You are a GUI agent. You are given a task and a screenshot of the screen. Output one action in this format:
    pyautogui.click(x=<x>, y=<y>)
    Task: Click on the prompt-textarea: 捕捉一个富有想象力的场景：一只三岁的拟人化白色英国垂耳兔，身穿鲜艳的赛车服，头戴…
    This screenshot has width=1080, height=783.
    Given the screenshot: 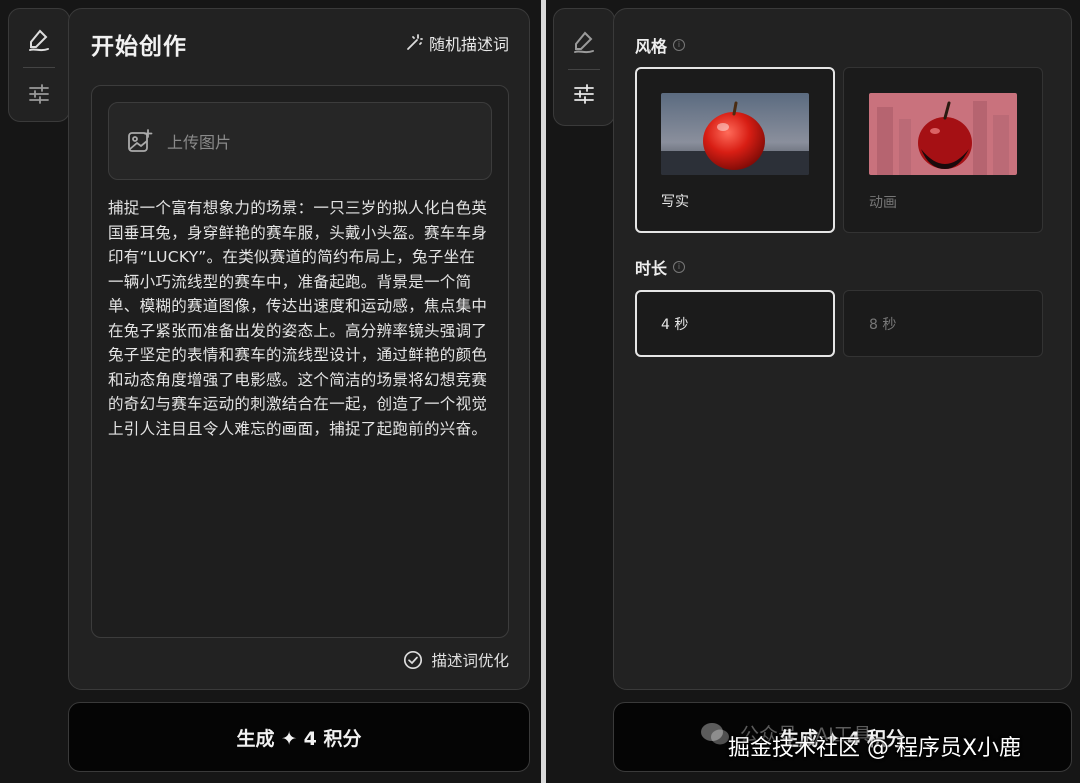 What is the action you would take?
    pyautogui.click(x=299, y=318)
    